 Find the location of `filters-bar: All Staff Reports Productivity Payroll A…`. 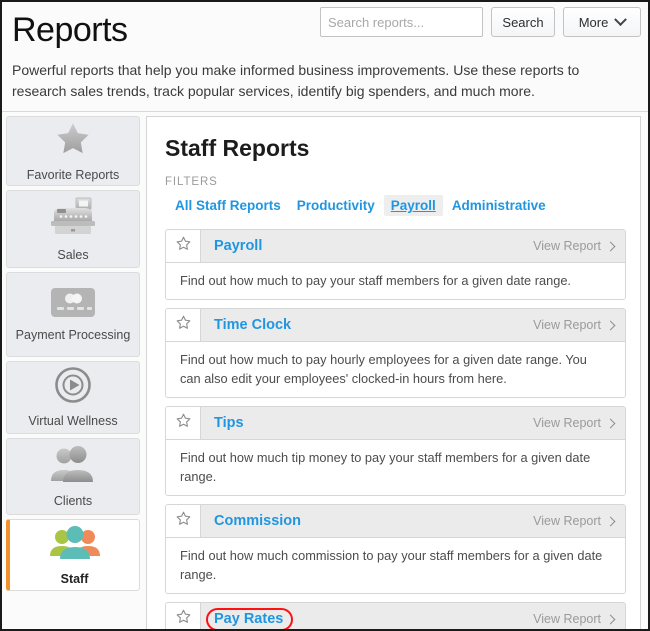

filters-bar: All Staff Reports Productivity Payroll A… is located at coordinates (397, 205).